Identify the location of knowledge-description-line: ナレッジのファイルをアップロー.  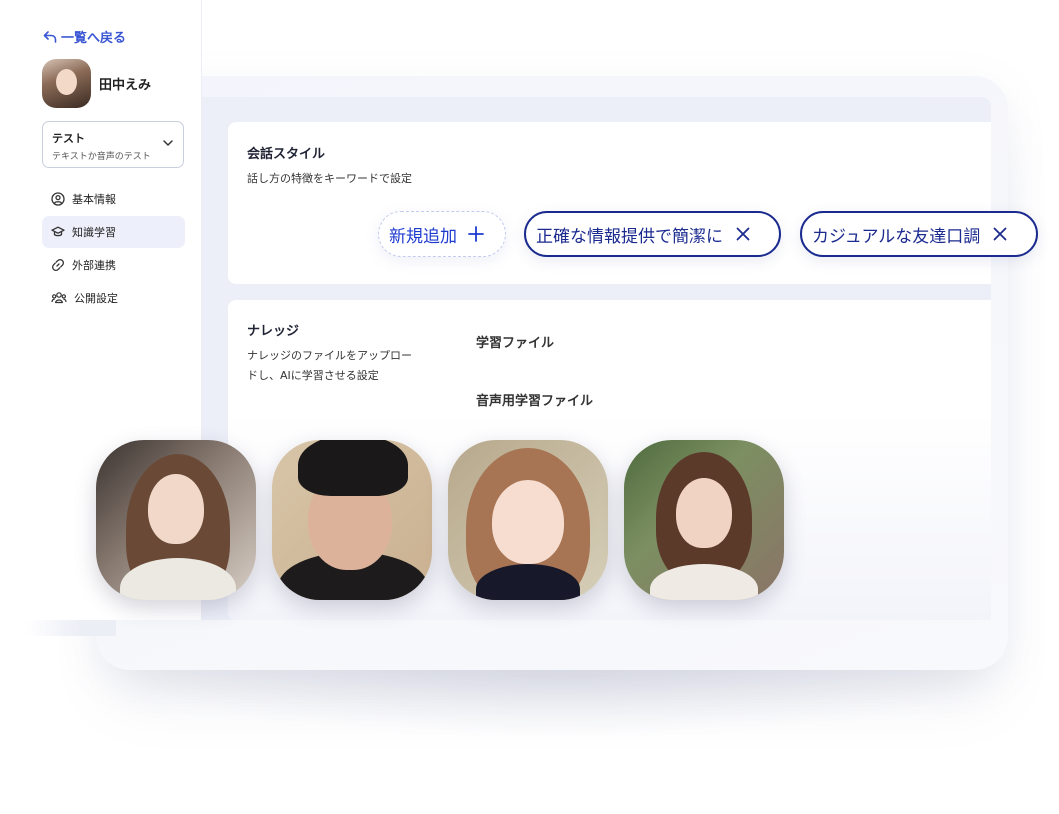
(329, 355).